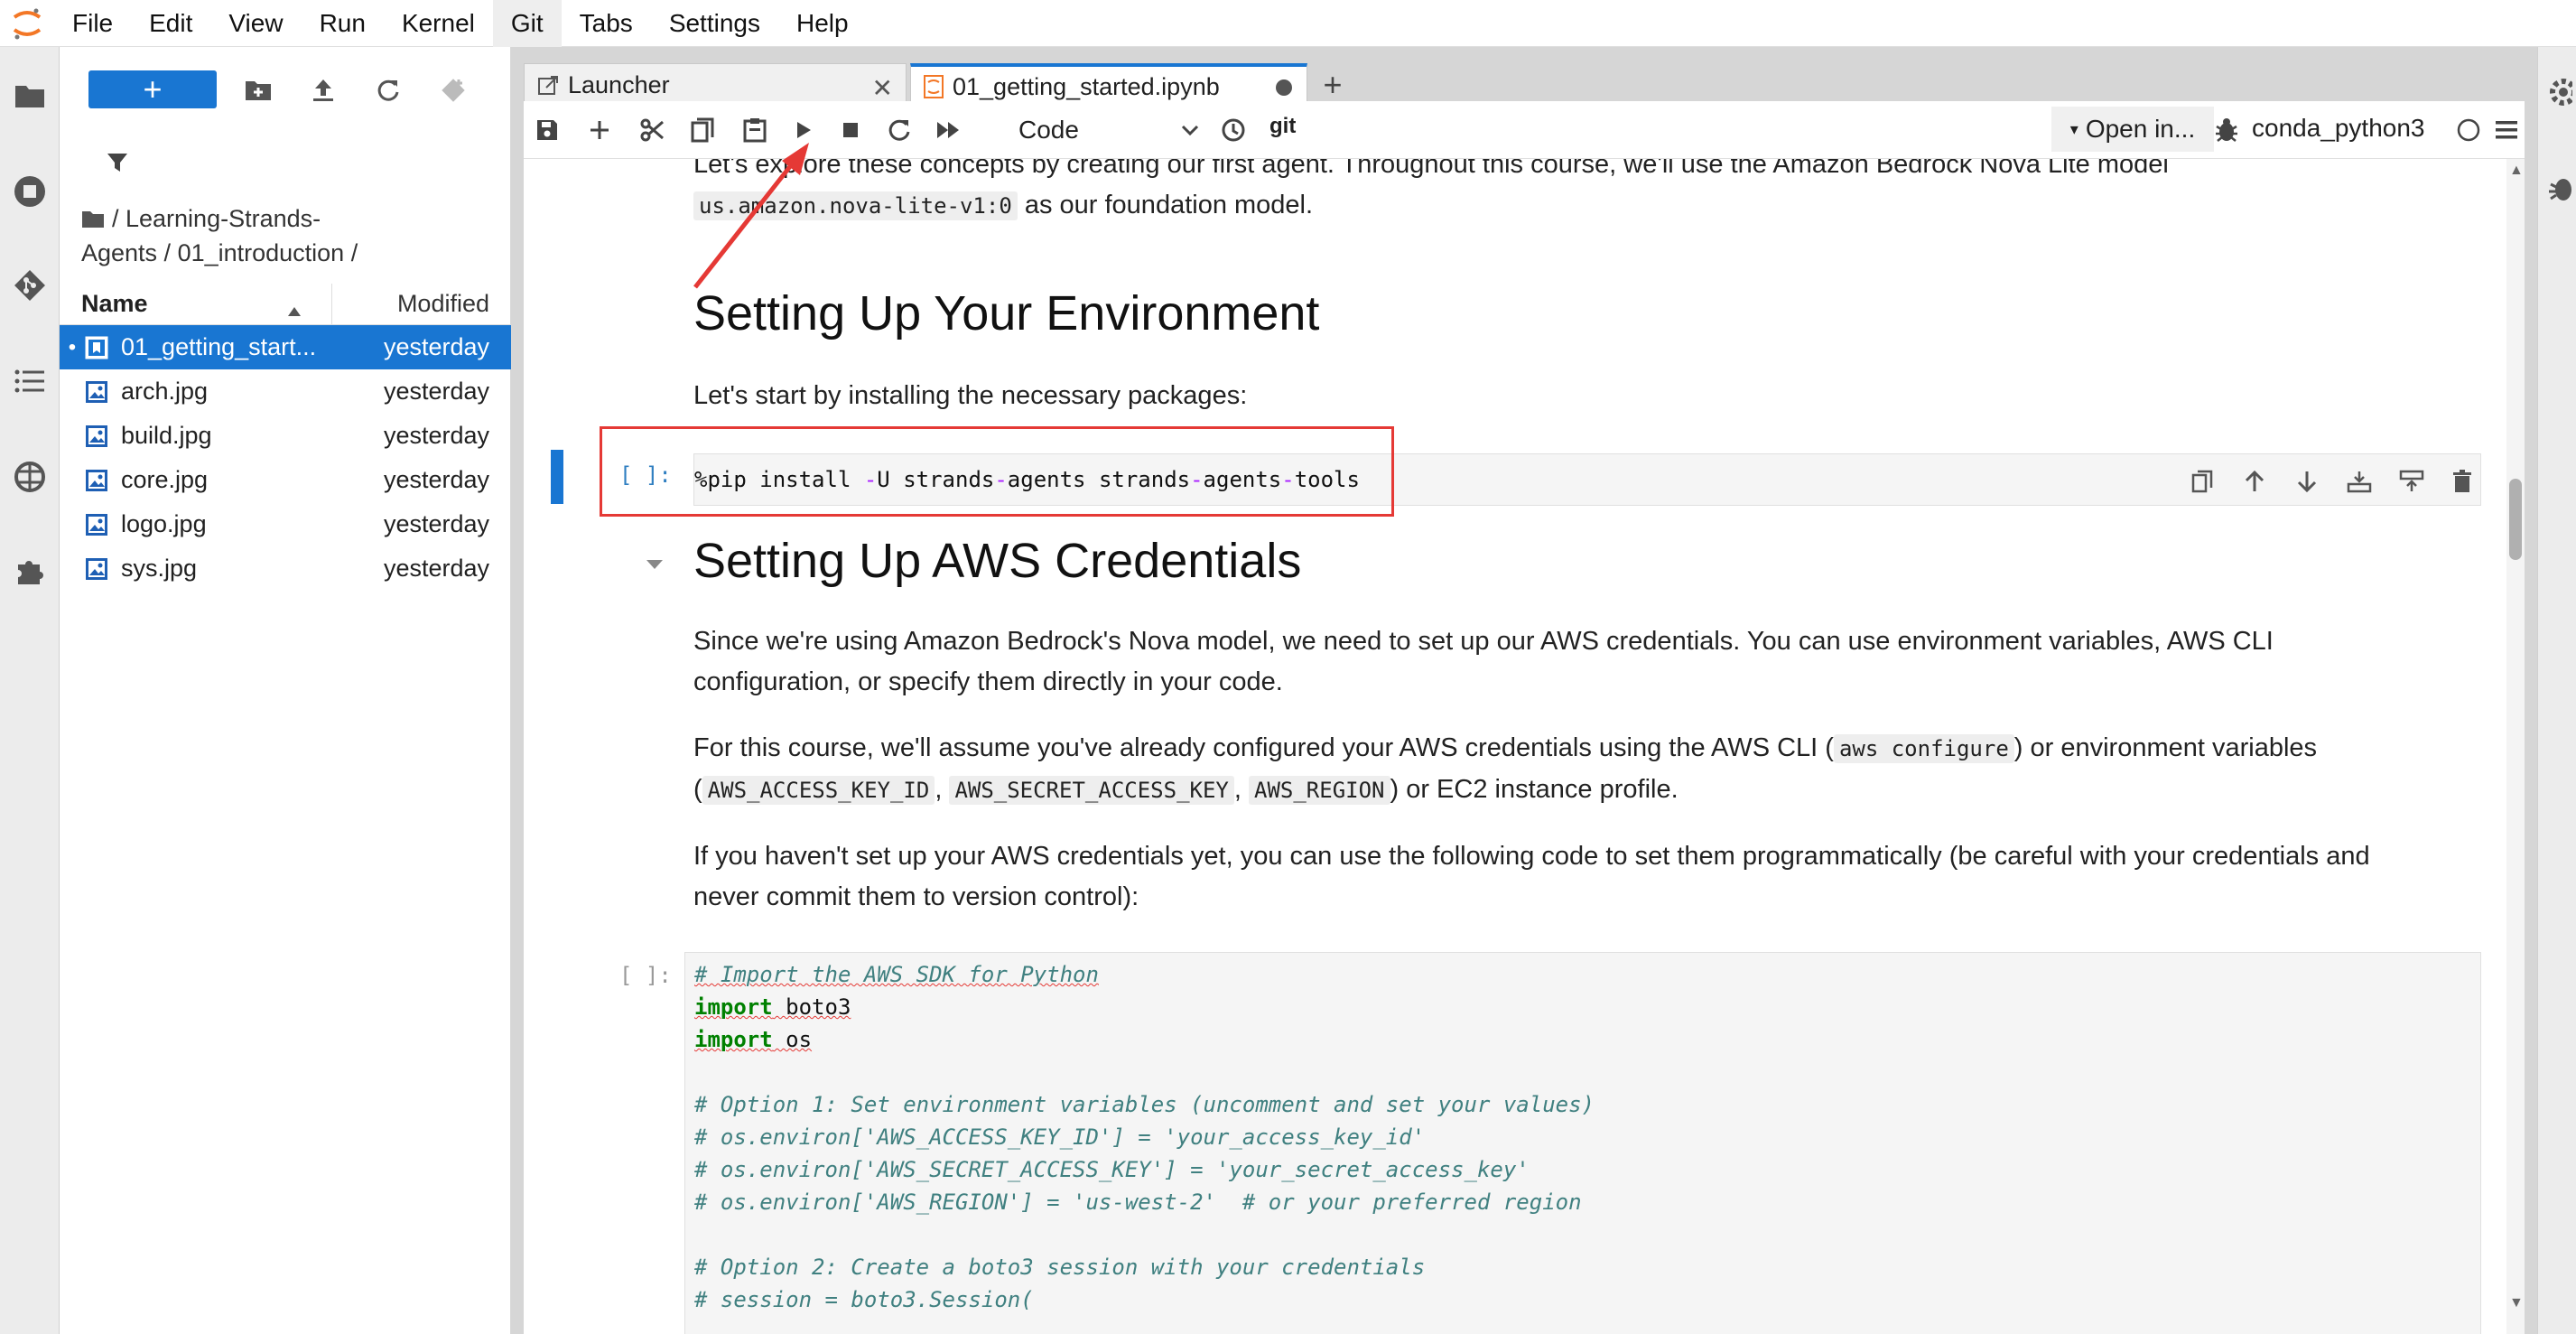  I want to click on file-row: sys.jpg yesterday, so click(285, 568).